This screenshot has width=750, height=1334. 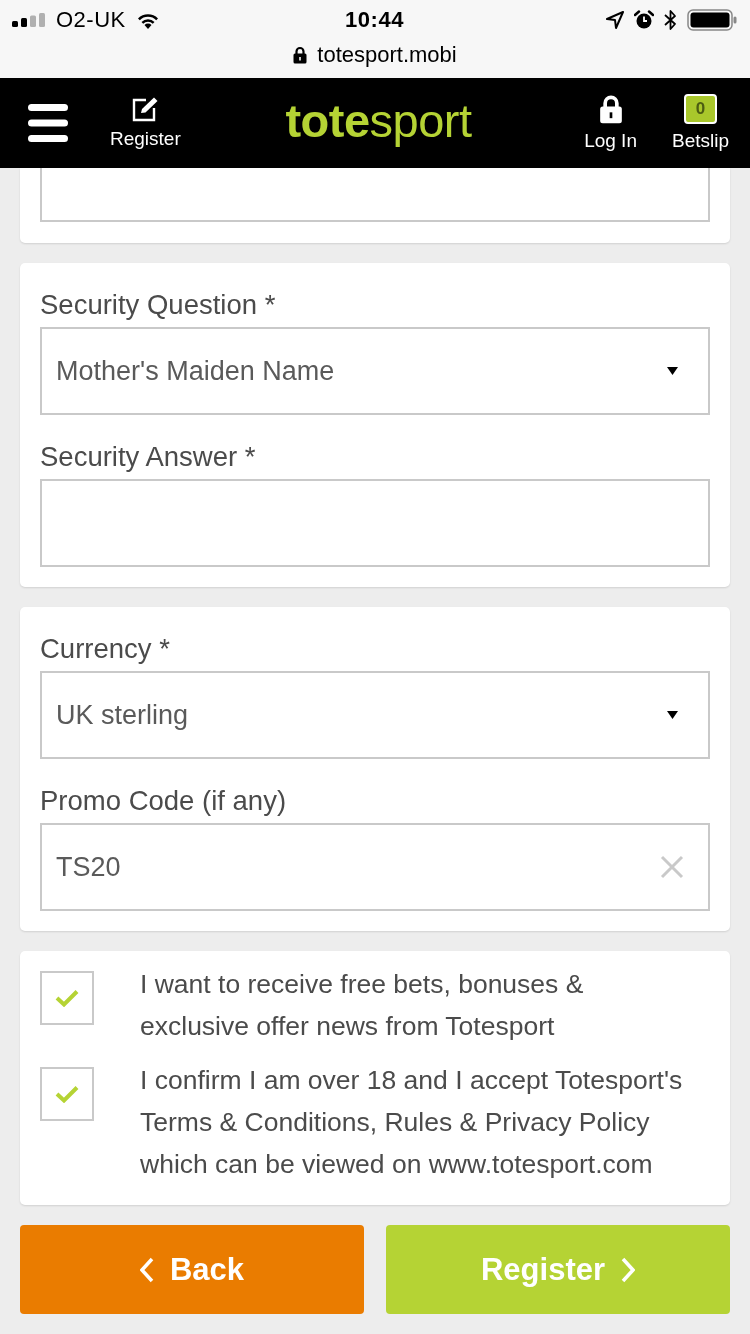 What do you see at coordinates (712, 20) in the screenshot?
I see `battery-icon` at bounding box center [712, 20].